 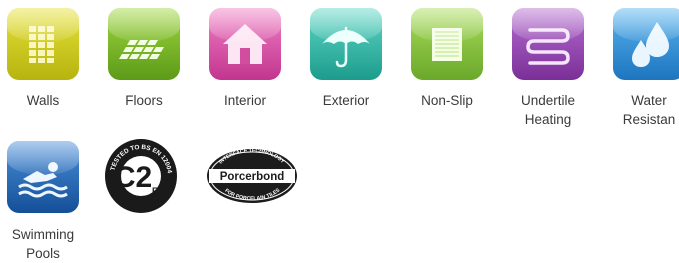 I want to click on exterior-label: Exterior, so click(x=346, y=100).